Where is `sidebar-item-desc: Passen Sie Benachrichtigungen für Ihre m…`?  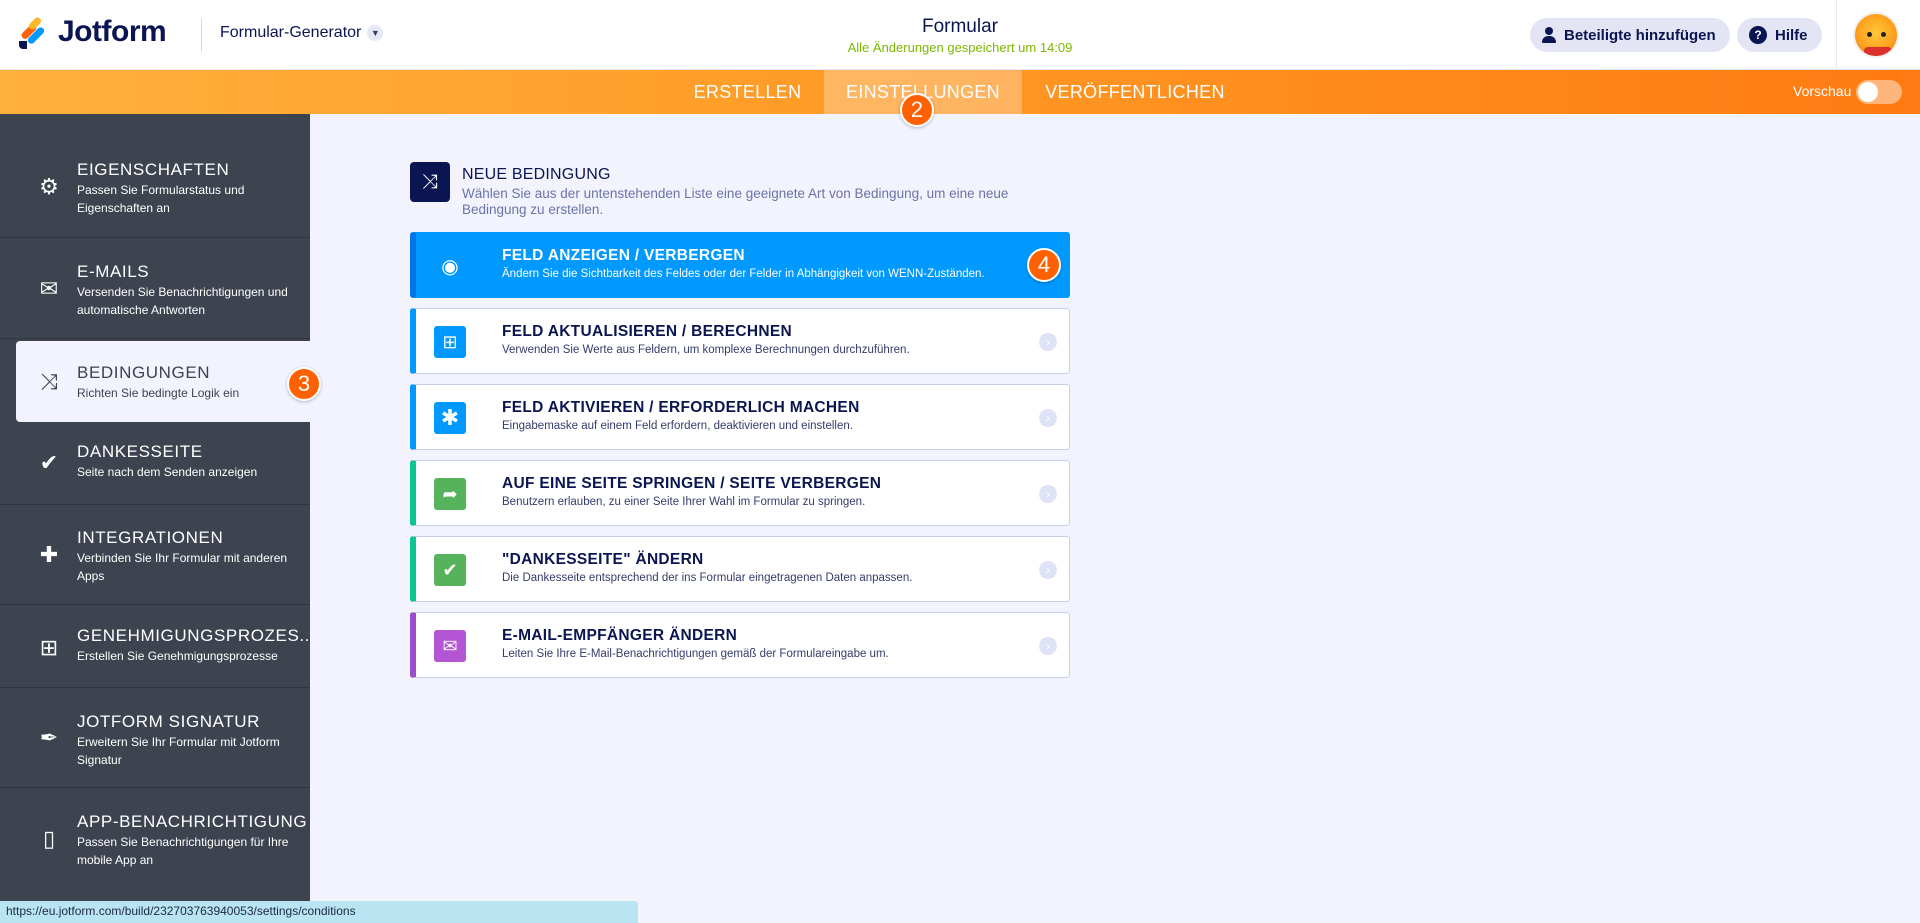
sidebar-item-desc: Passen Sie Benachrichtigungen für Ihre m… is located at coordinates (183, 851).